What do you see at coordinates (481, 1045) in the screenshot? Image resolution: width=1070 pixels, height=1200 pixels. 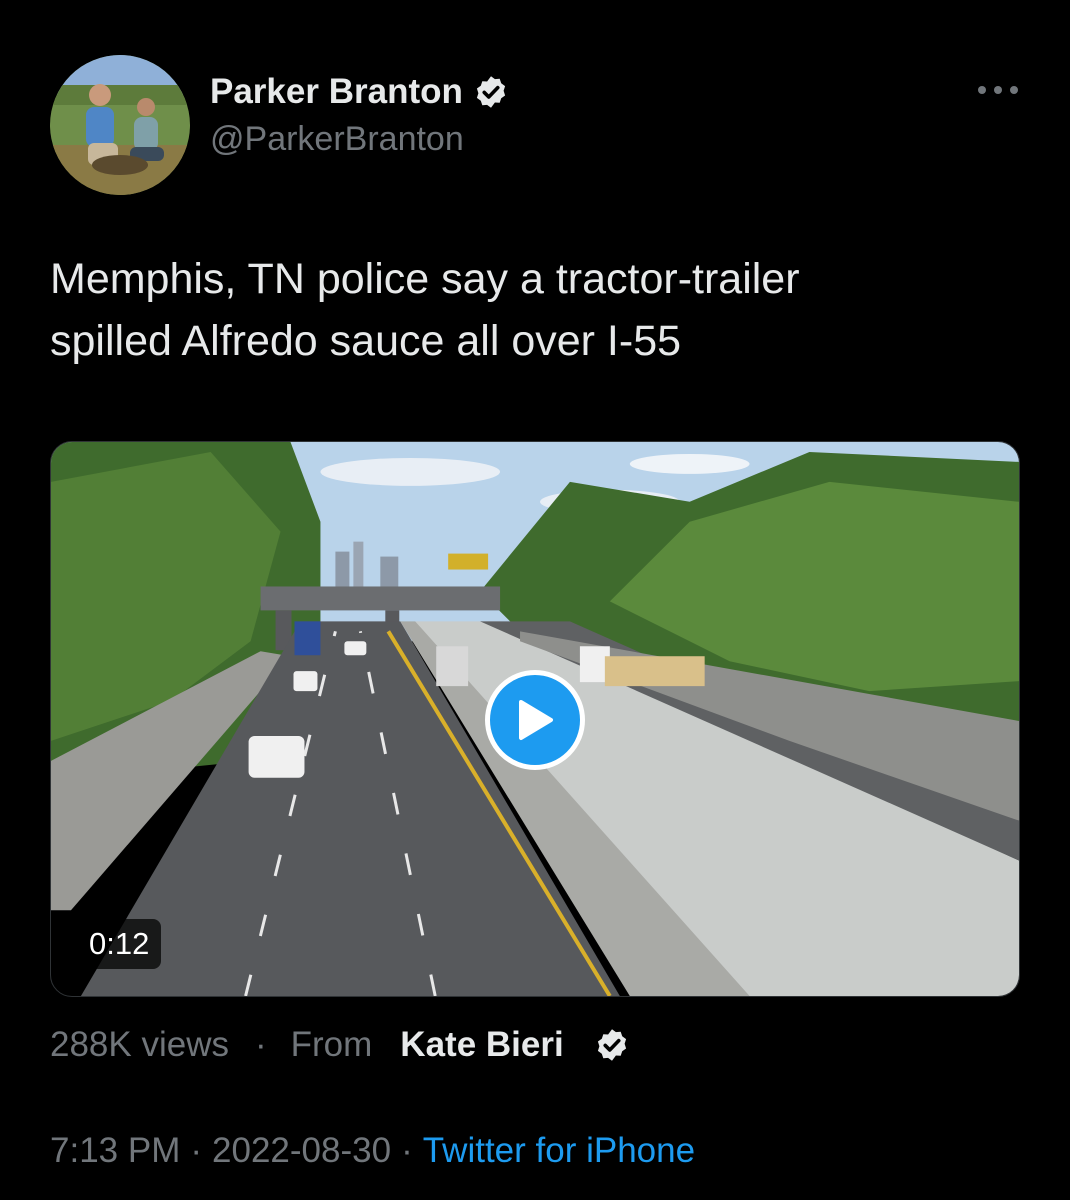 I see `video-source-name: Kate Bieri` at bounding box center [481, 1045].